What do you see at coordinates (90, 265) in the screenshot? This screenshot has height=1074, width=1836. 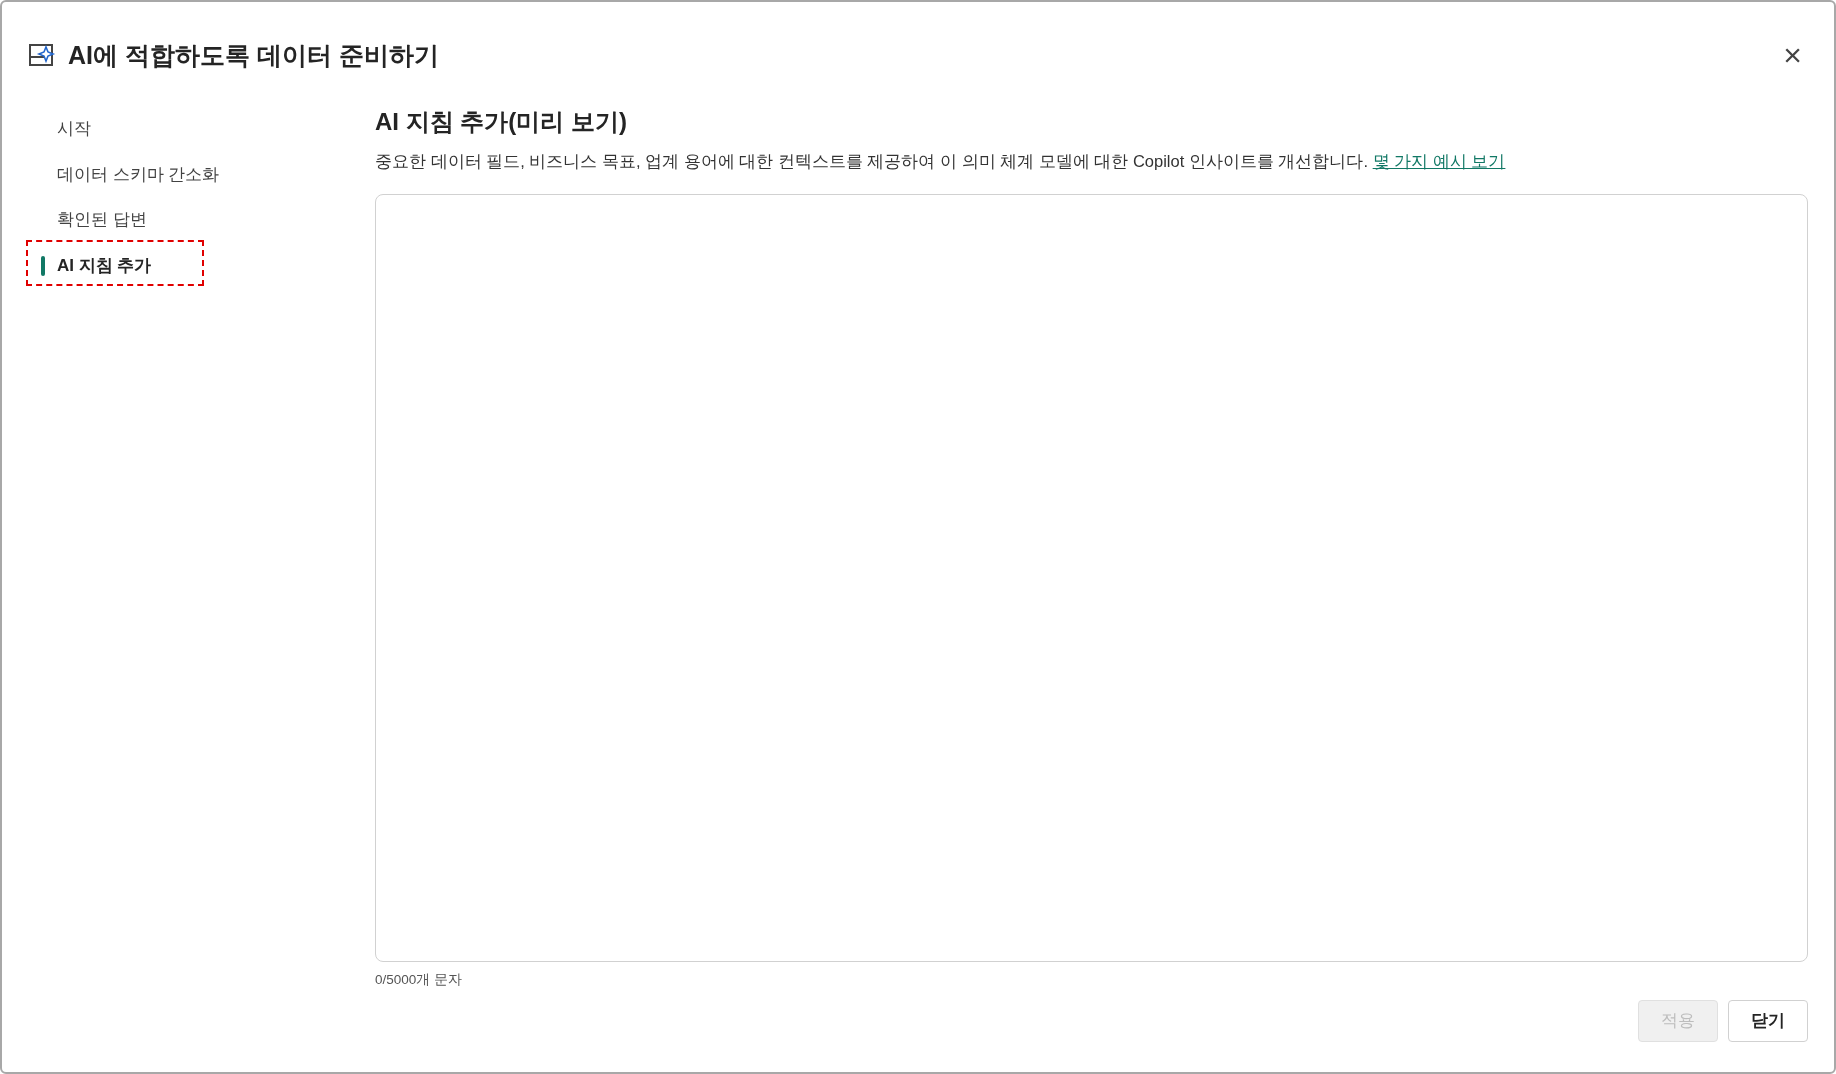 I see `sidebar-item: AI 지침 추가` at bounding box center [90, 265].